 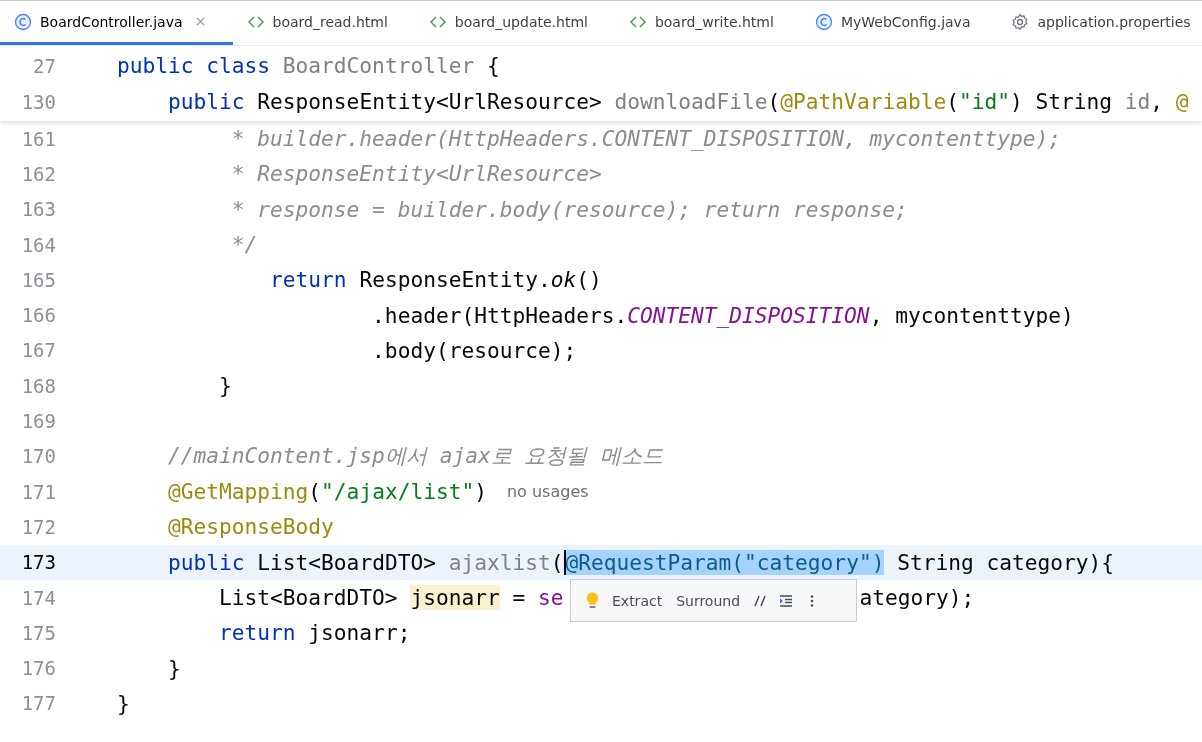 What do you see at coordinates (38, 315) in the screenshot?
I see `line-number: 166` at bounding box center [38, 315].